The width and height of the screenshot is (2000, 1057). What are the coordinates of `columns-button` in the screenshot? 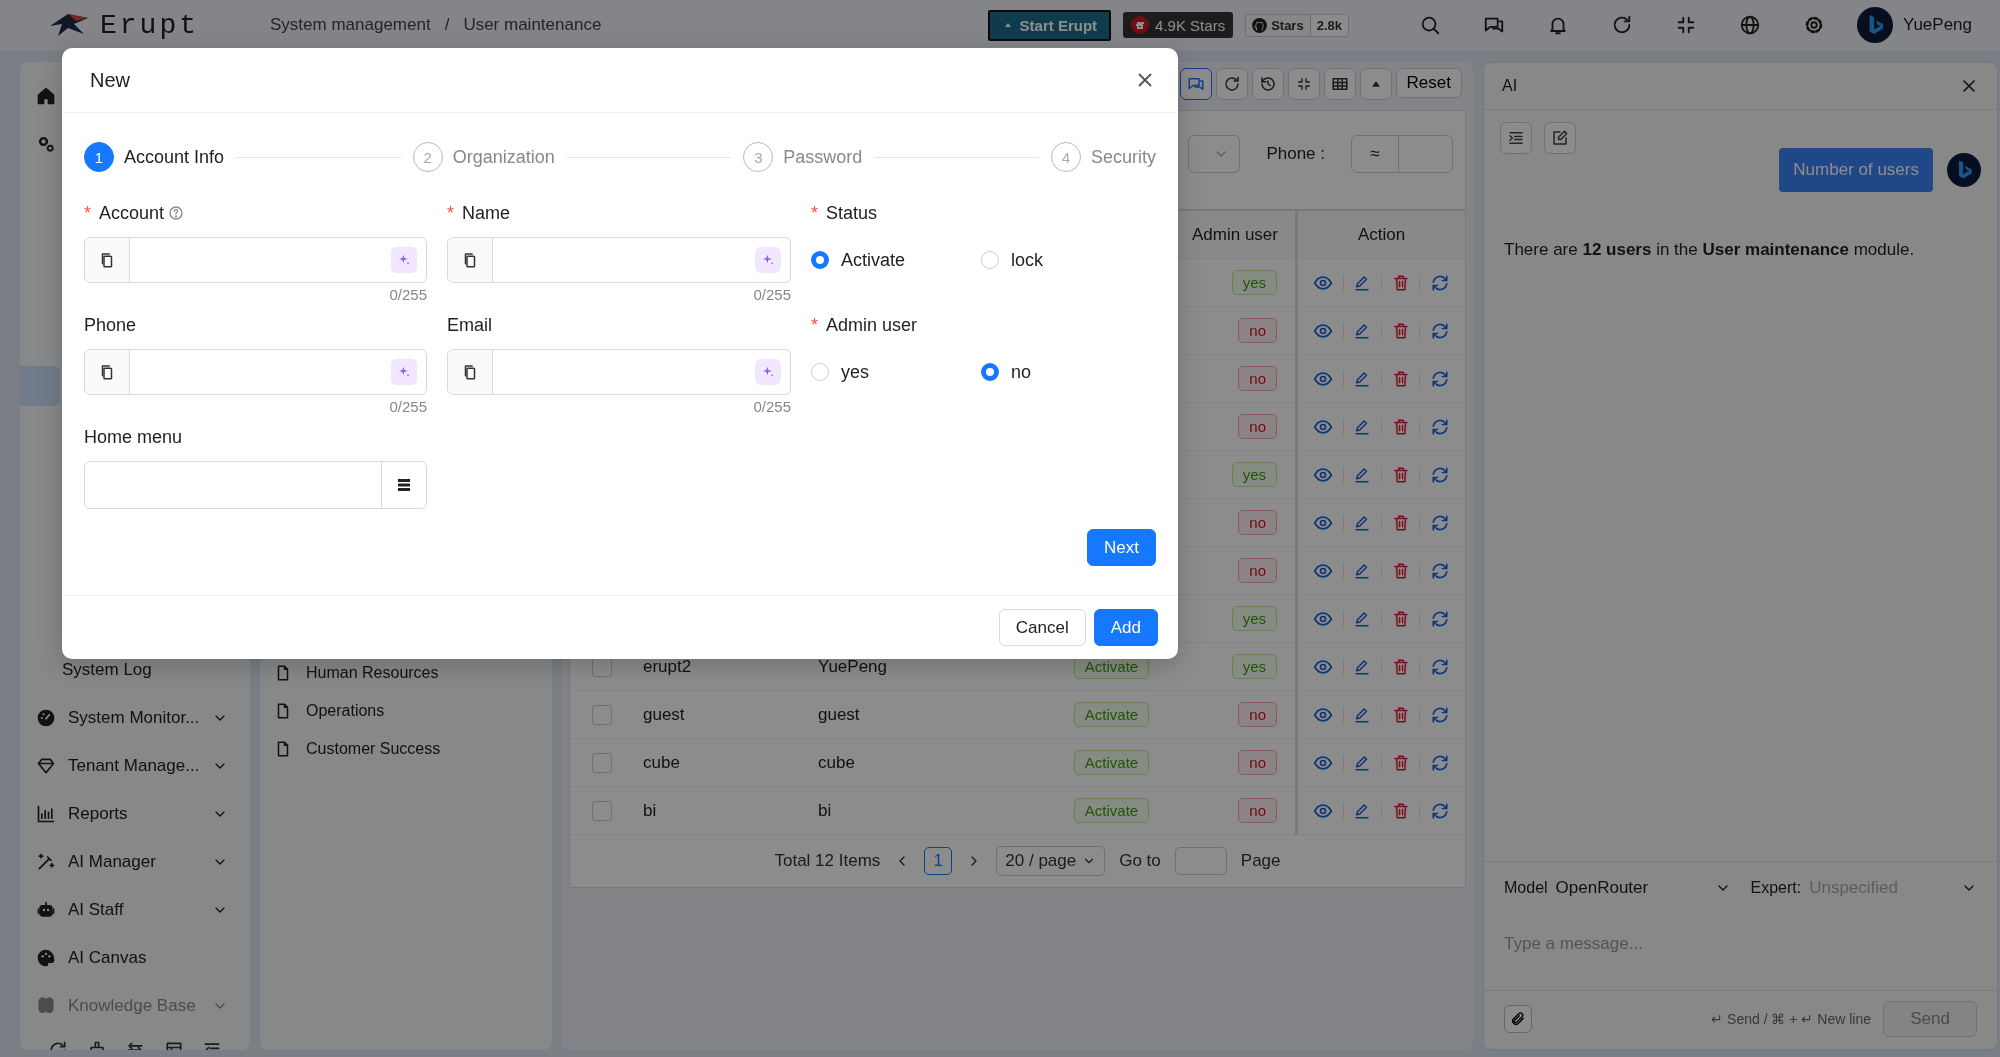 It's located at (1339, 84).